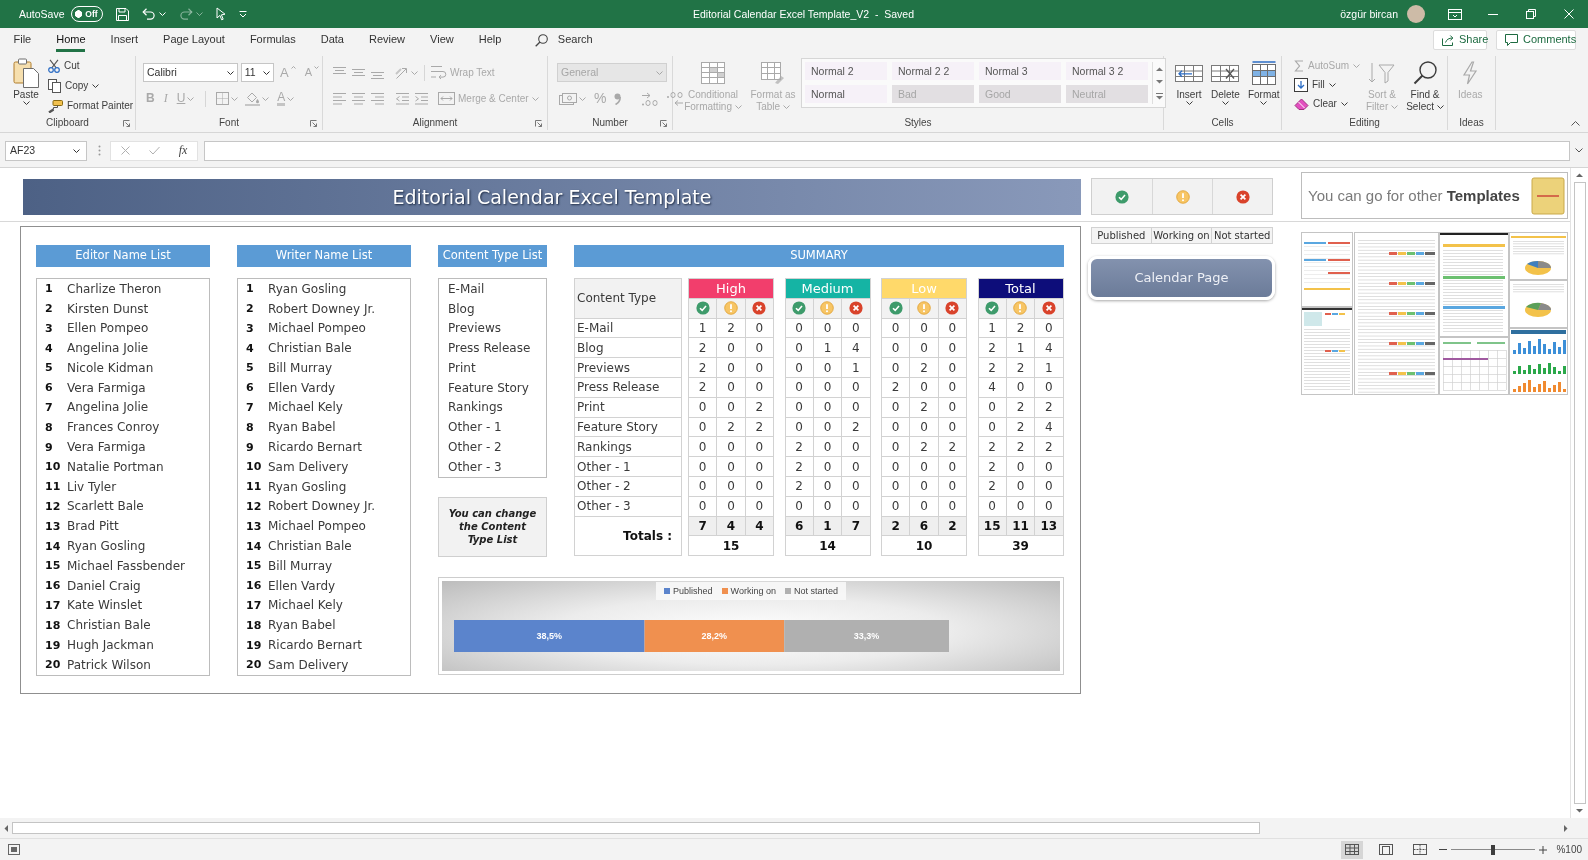  What do you see at coordinates (183, 150) in the screenshot?
I see `insert-function-button: fx` at bounding box center [183, 150].